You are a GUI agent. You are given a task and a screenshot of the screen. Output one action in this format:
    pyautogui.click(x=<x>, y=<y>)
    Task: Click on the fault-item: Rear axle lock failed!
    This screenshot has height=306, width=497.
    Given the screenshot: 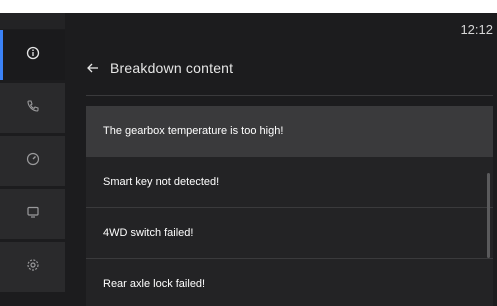 What is the action you would take?
    pyautogui.click(x=289, y=282)
    